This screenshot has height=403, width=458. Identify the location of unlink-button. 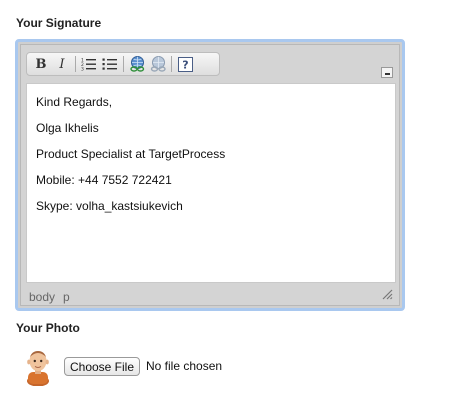
(158, 64).